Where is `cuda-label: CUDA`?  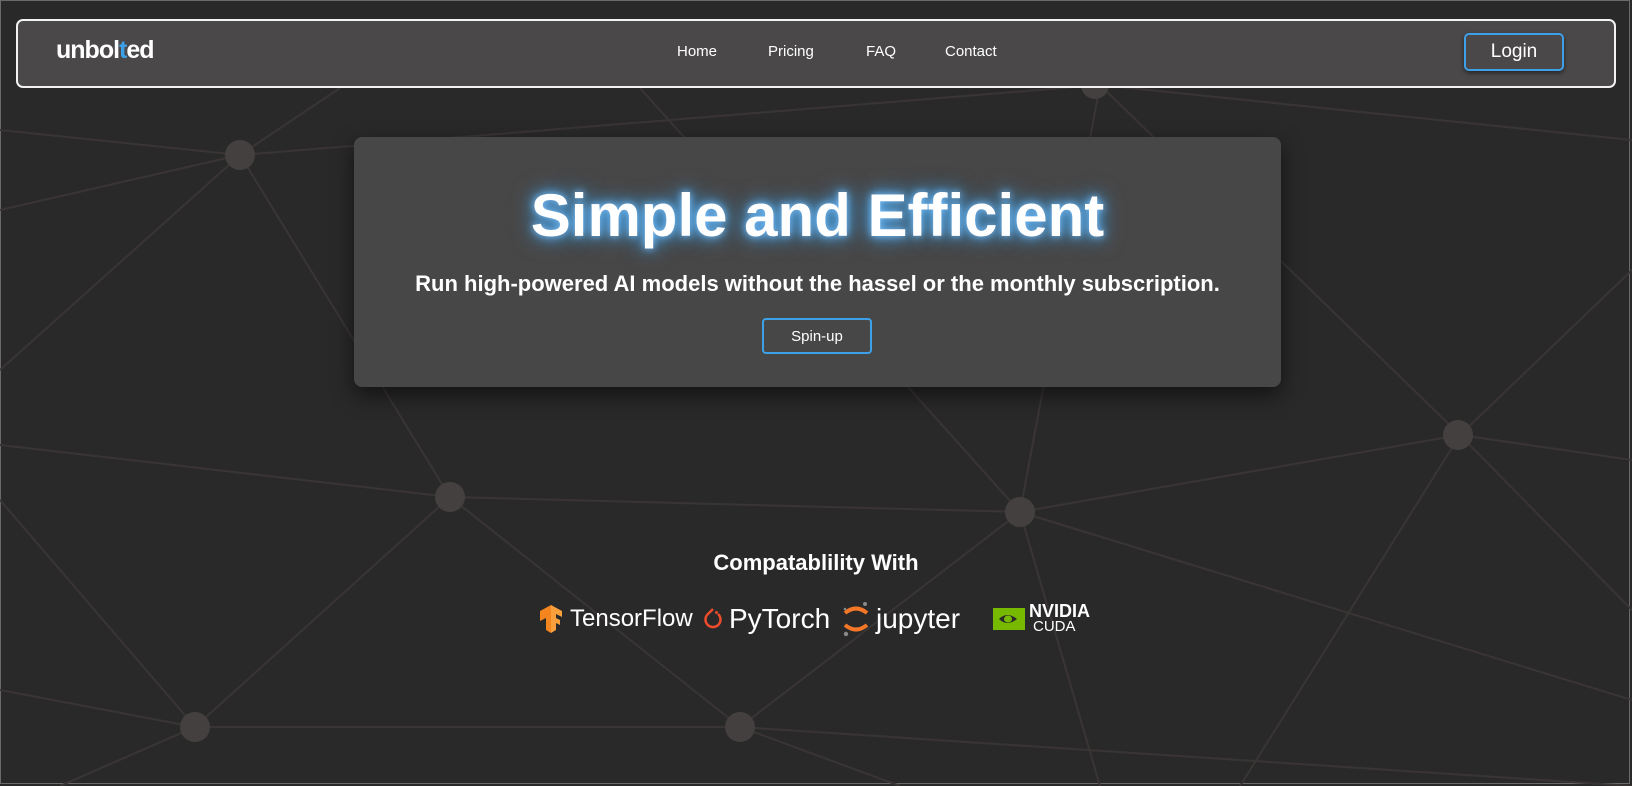 cuda-label: CUDA is located at coordinates (1054, 626).